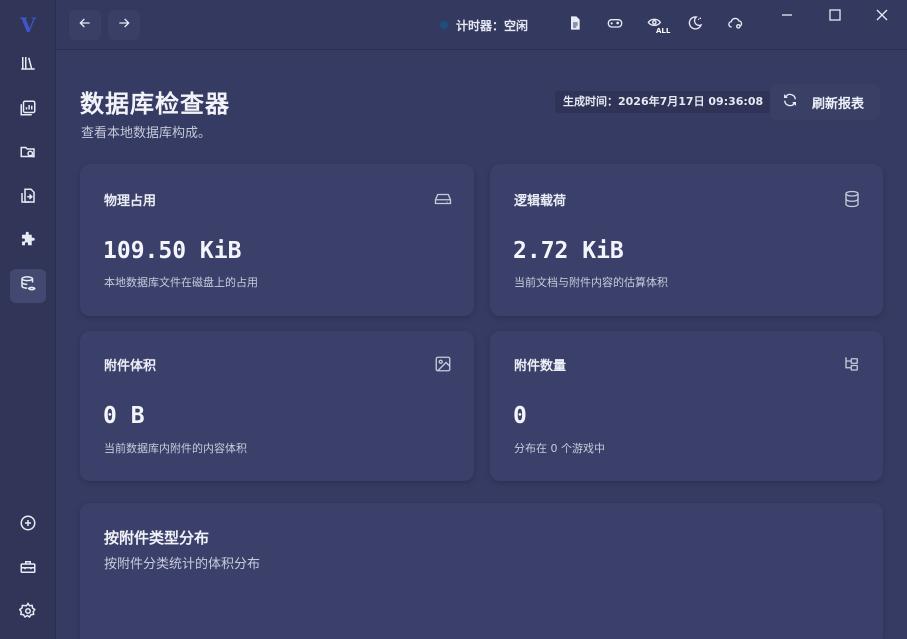 This screenshot has height=639, width=907. Describe the element at coordinates (28, 25) in the screenshot. I see `app-logo: V` at that location.